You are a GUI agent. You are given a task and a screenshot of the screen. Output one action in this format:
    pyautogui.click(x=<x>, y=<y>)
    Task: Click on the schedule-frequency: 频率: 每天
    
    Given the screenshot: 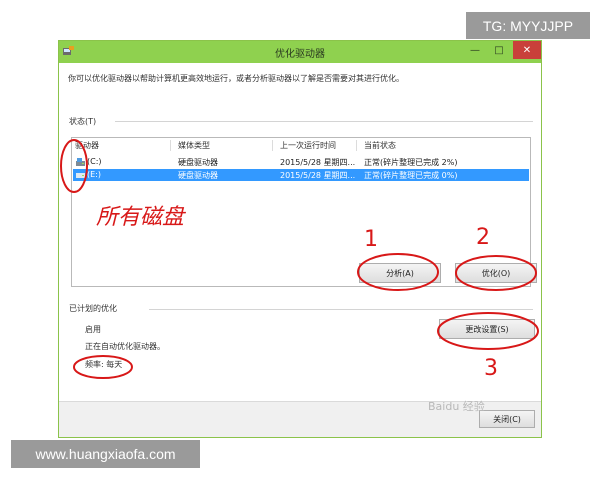 What is the action you would take?
    pyautogui.click(x=104, y=364)
    